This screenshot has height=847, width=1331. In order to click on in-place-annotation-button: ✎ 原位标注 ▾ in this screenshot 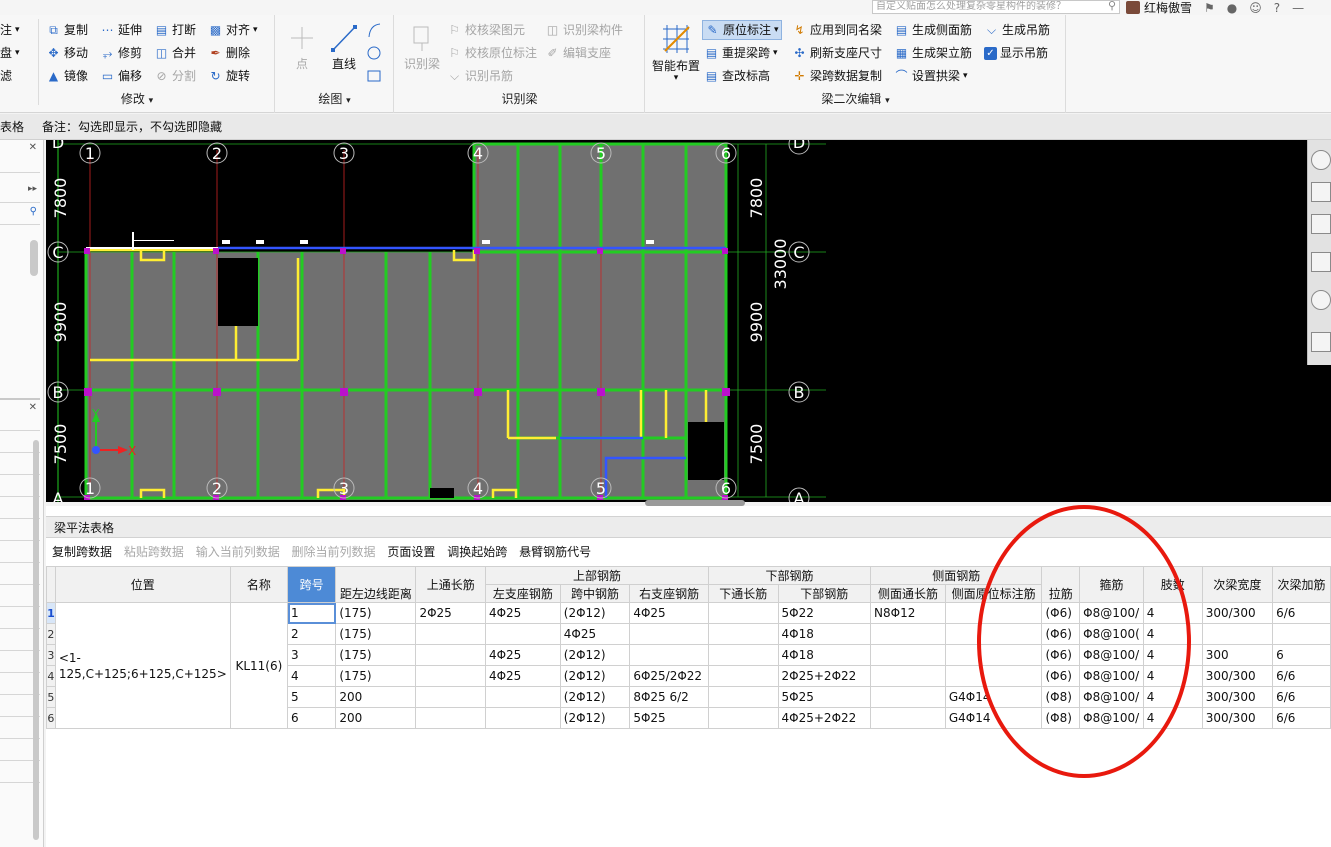, I will do `click(742, 30)`.